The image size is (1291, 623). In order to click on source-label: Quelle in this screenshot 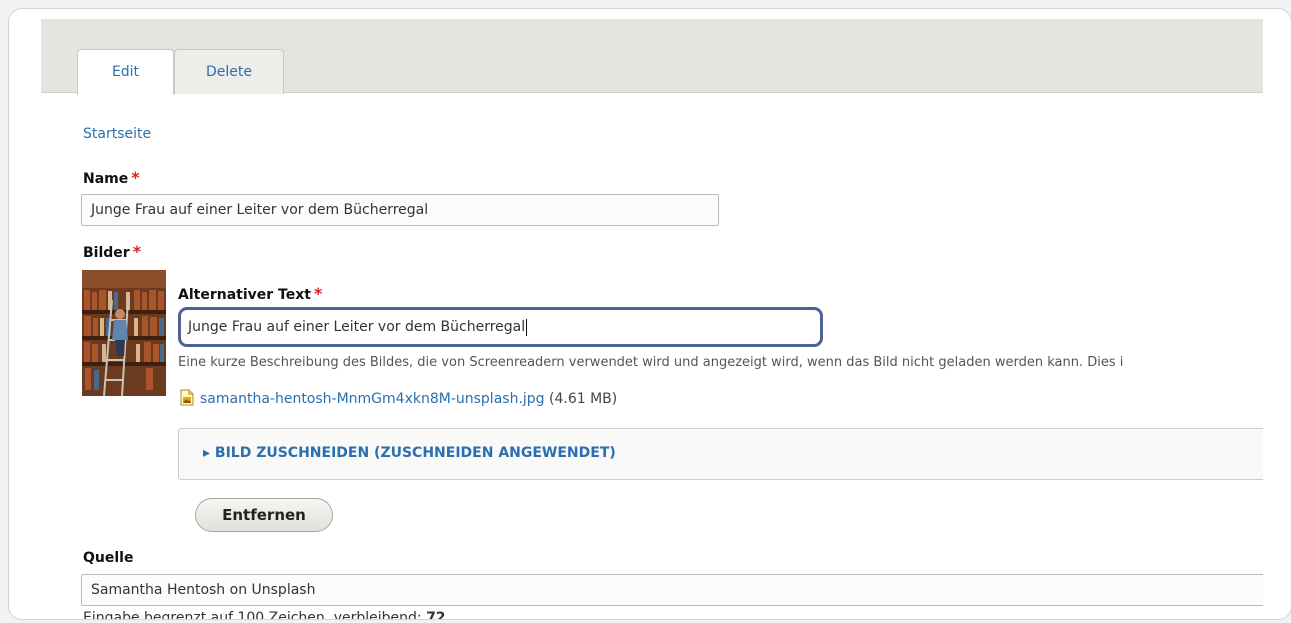, I will do `click(108, 558)`.